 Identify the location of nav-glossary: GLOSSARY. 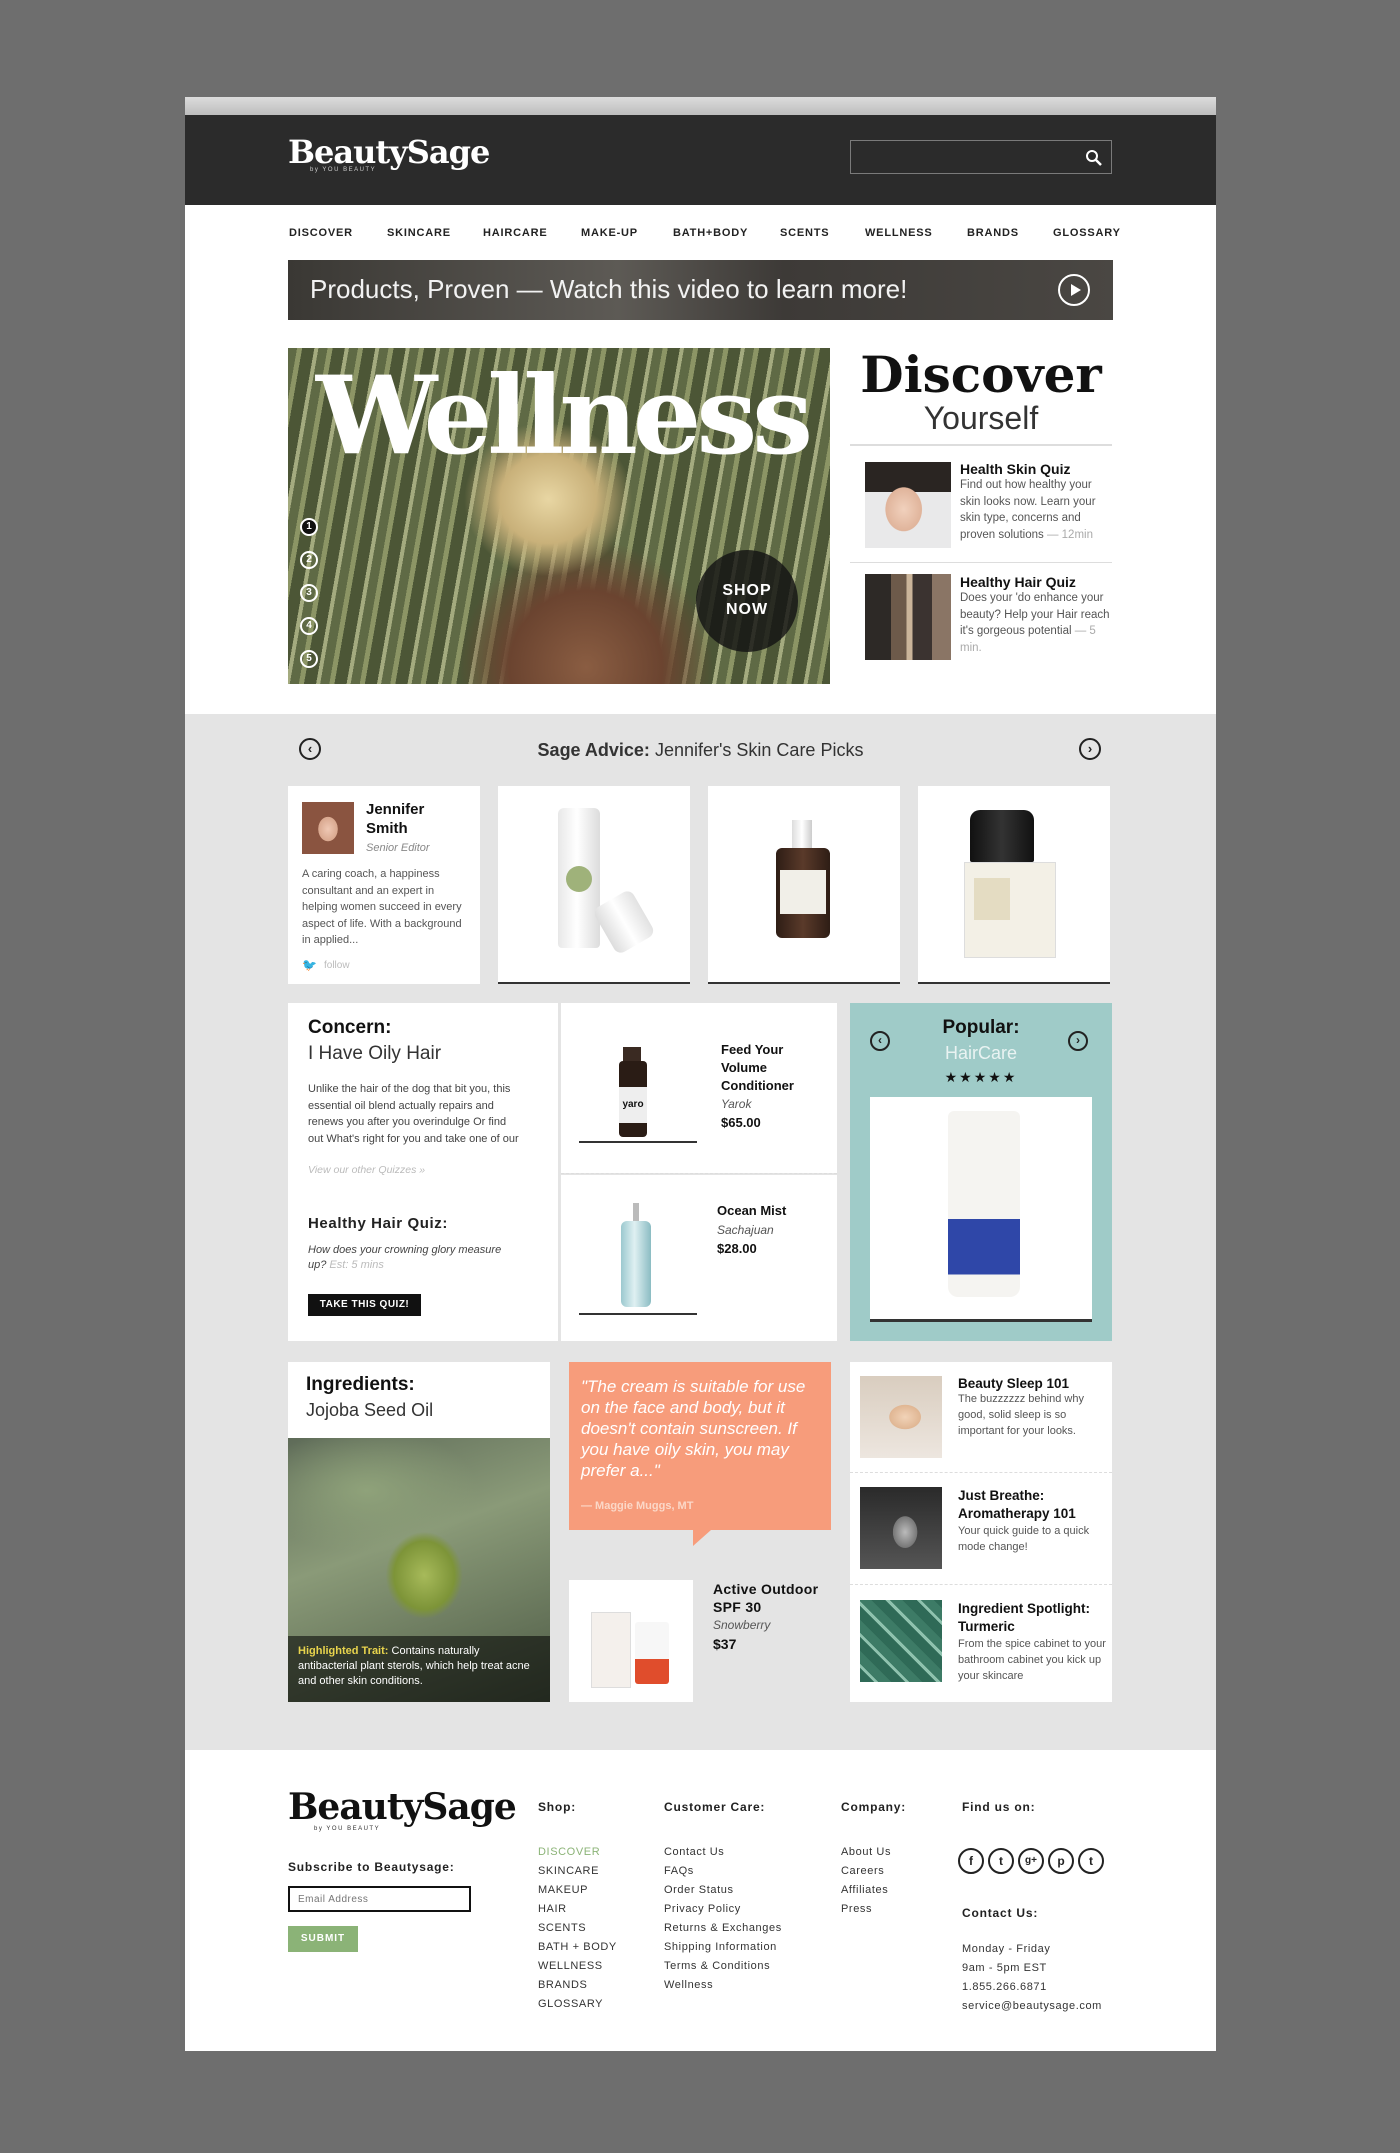
(1087, 233).